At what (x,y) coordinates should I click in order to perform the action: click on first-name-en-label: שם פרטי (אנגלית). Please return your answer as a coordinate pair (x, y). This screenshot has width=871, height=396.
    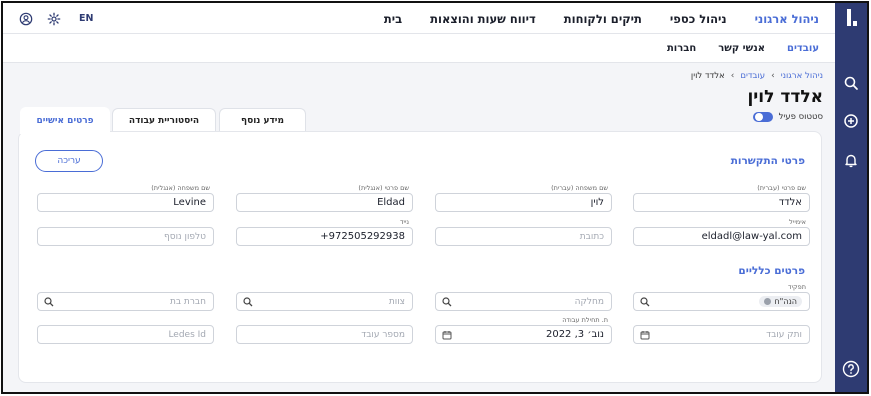
    Looking at the image, I should click on (383, 188).